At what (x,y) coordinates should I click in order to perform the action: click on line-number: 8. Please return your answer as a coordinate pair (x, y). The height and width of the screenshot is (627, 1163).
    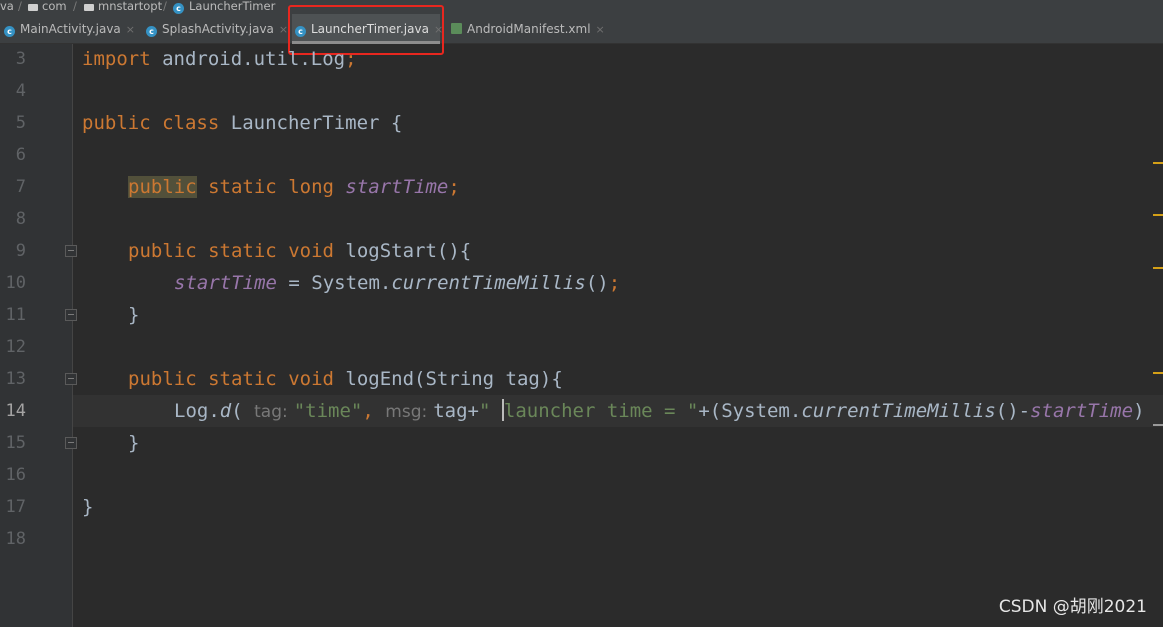
    Looking at the image, I should click on (20, 219).